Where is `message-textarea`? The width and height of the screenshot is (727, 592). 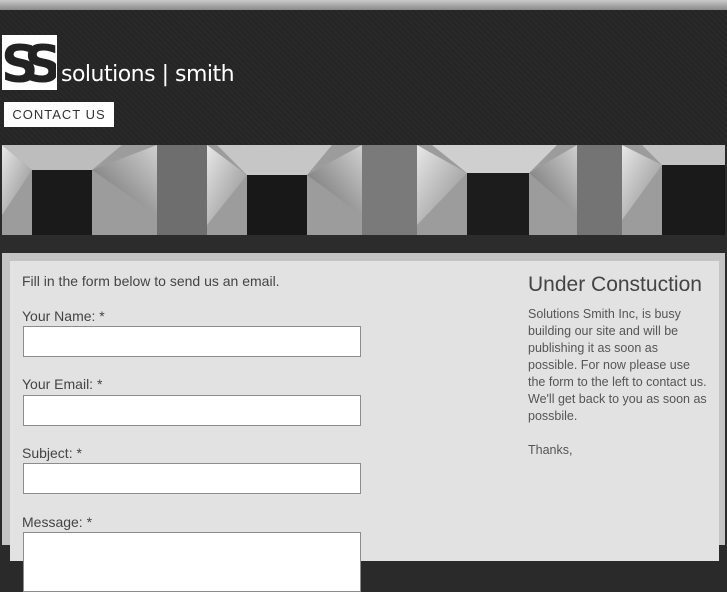
message-textarea is located at coordinates (192, 562).